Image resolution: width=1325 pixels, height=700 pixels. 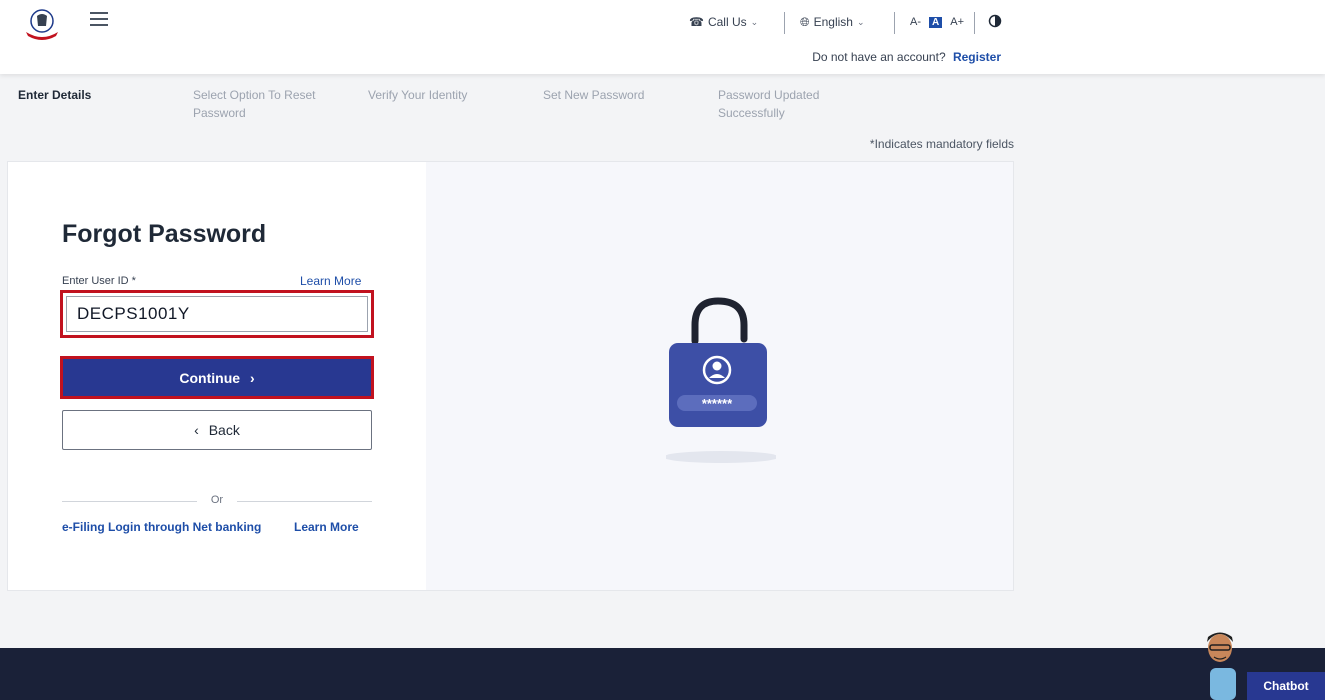 I want to click on chevron-left-icon: ‹, so click(x=196, y=430).